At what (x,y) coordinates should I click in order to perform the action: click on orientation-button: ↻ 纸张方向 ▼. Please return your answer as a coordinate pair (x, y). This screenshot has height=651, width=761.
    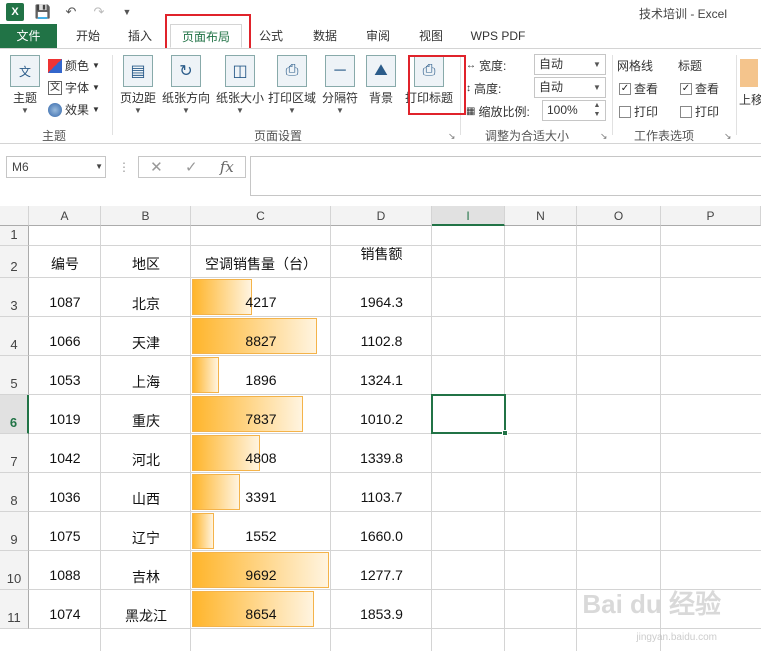
    Looking at the image, I should click on (186, 85).